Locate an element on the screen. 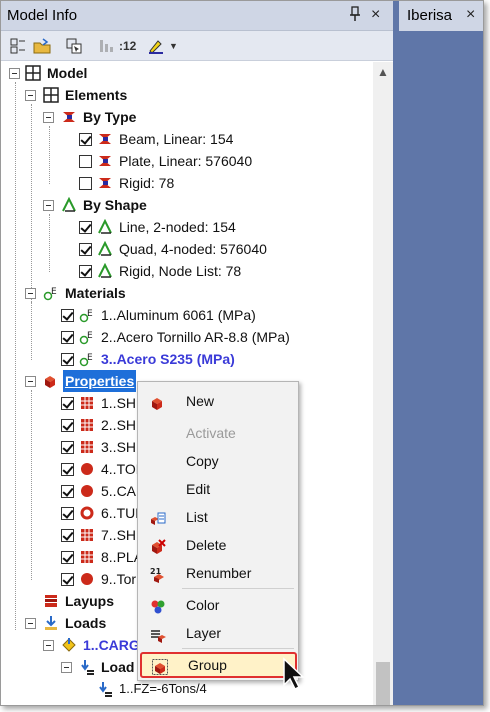 This screenshot has height=712, width=490. tree-label: Rigid, Node List: 78 is located at coordinates (180, 271).